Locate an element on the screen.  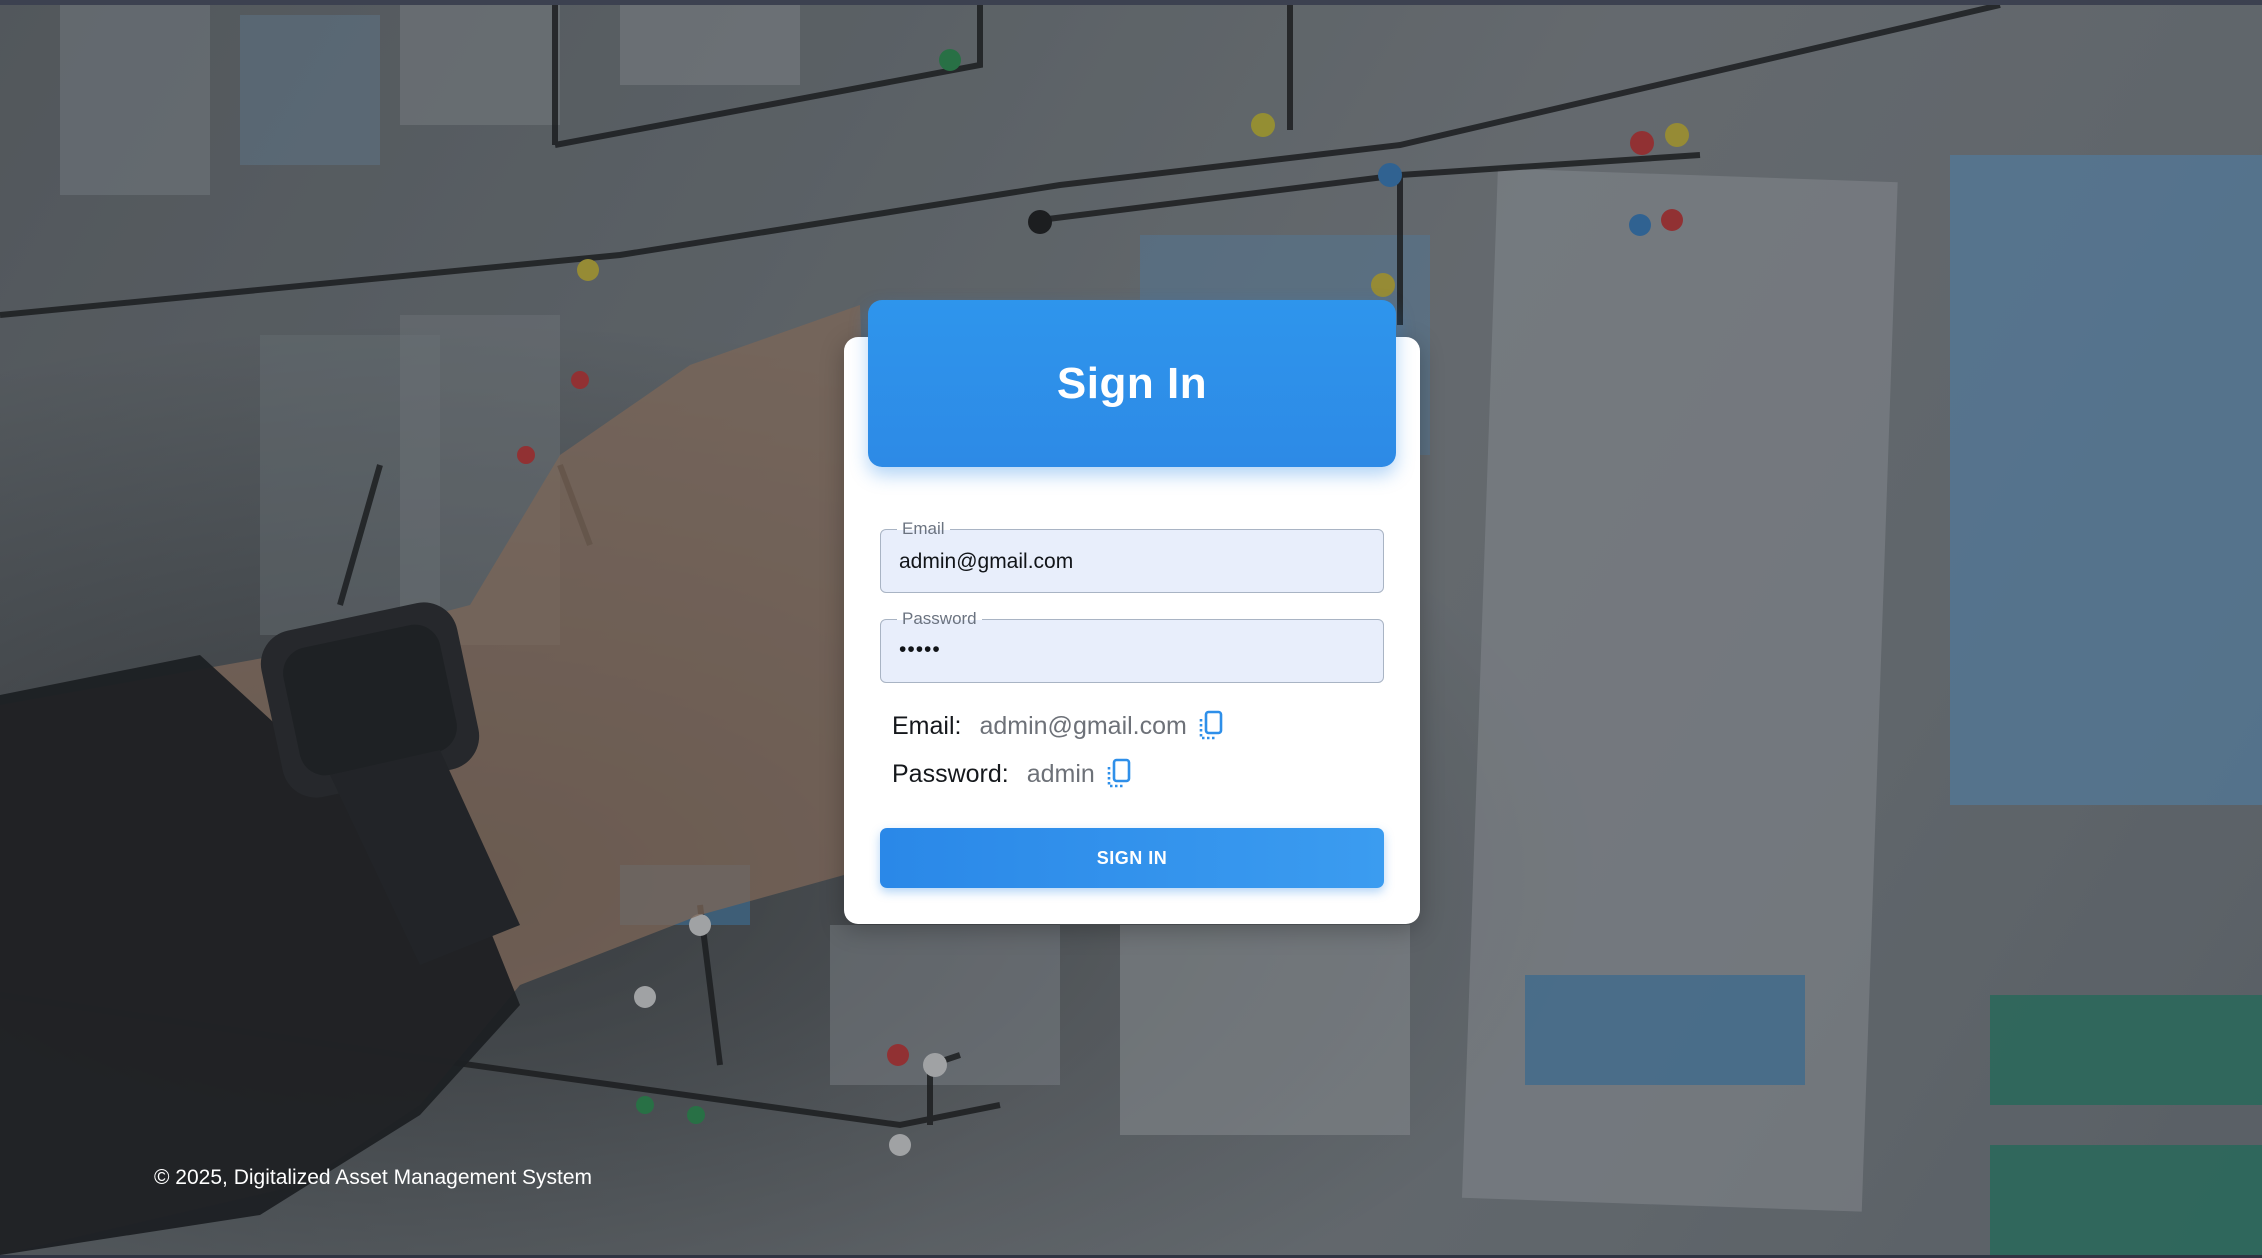
email-field-value: admin@gmail.com is located at coordinates (986, 562).